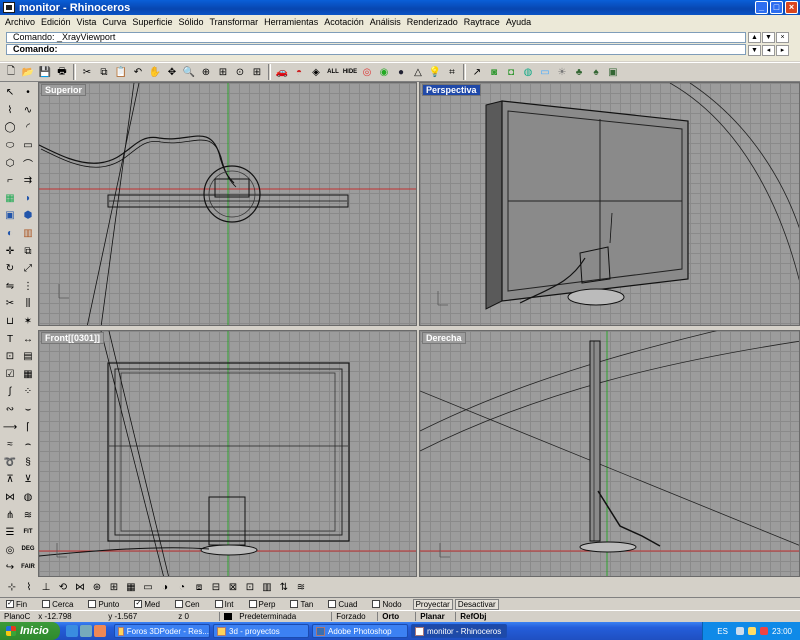 The height and width of the screenshot is (640, 800). What do you see at coordinates (562, 72) in the screenshot?
I see `sun-icon: ☀` at bounding box center [562, 72].